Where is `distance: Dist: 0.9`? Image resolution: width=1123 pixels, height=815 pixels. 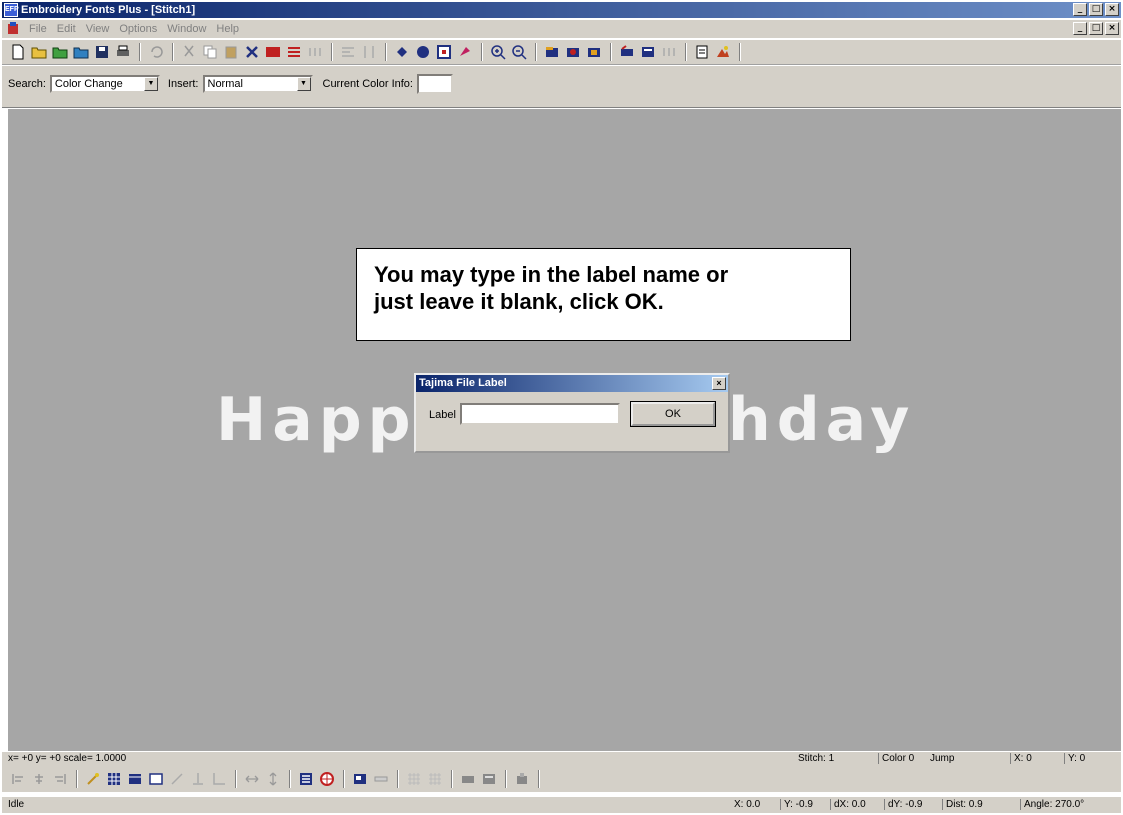
distance: Dist: 0.9 is located at coordinates (962, 804).